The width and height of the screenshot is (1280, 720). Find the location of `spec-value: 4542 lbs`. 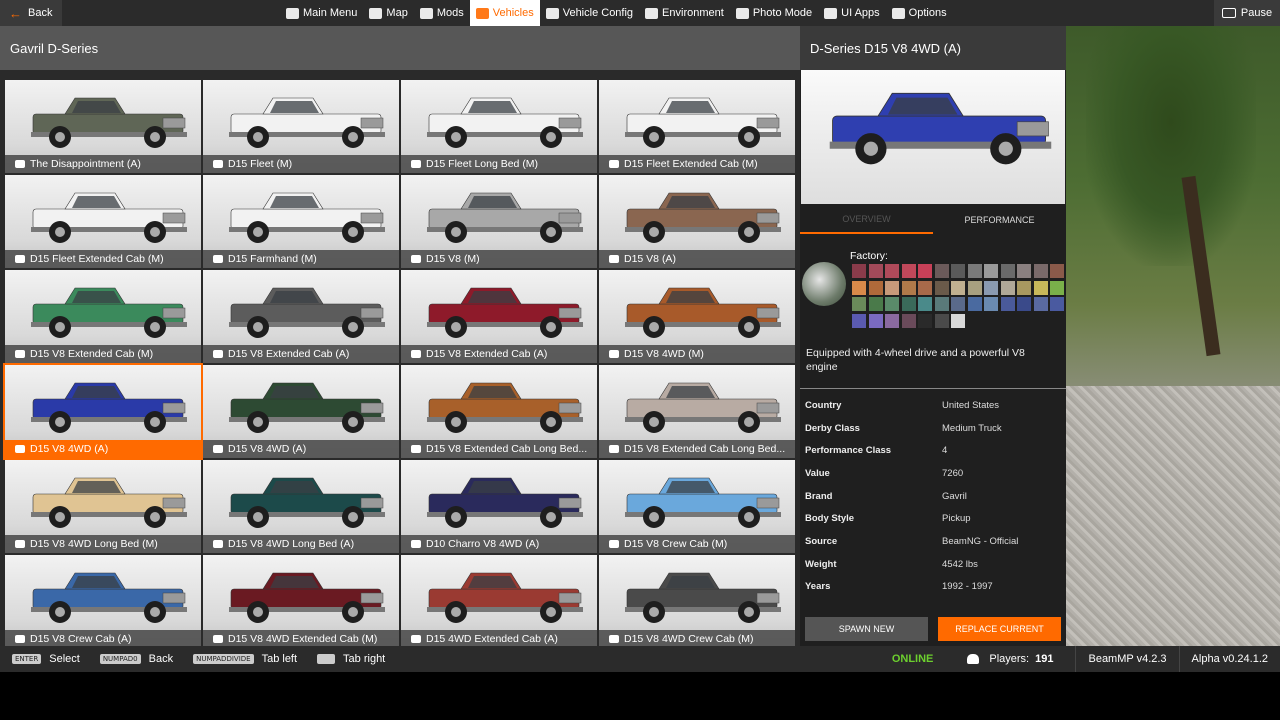

spec-value: 4542 lbs is located at coordinates (960, 564).